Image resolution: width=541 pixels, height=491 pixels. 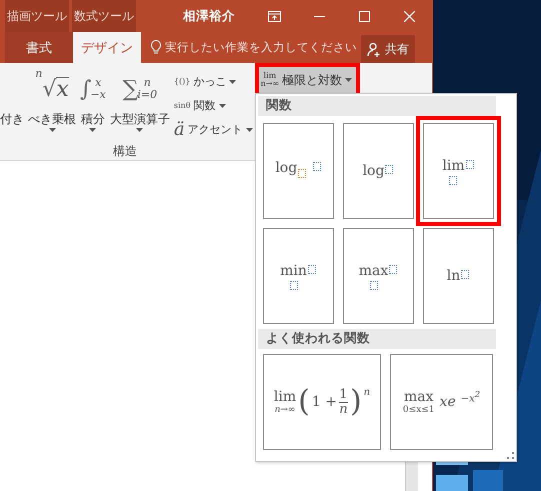 What do you see at coordinates (107, 47) in the screenshot?
I see `ribbon-tab: デザイン` at bounding box center [107, 47].